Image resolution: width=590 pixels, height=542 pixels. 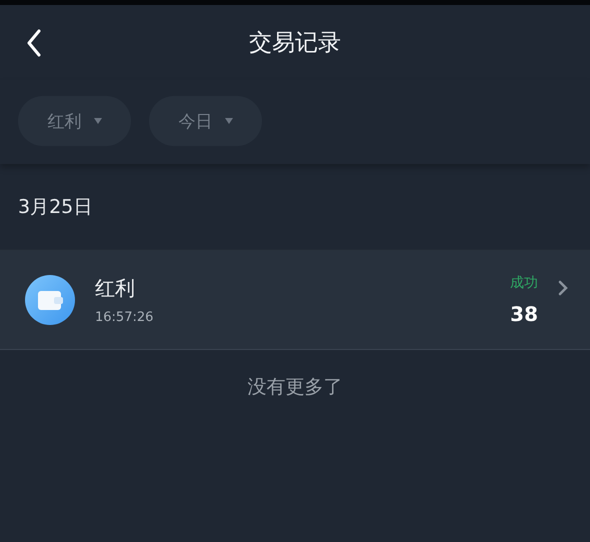 What do you see at coordinates (124, 317) in the screenshot?
I see `transaction-time: 16:57:26` at bounding box center [124, 317].